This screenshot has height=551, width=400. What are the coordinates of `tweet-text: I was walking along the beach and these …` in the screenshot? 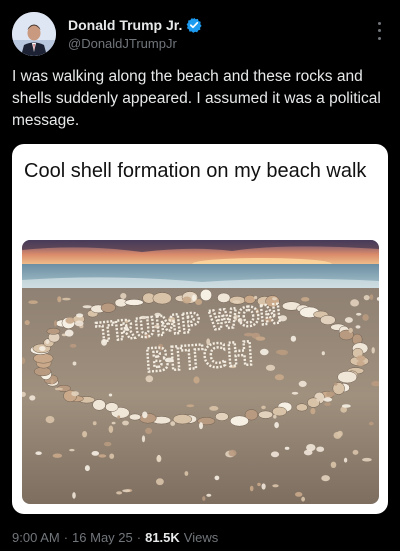 It's located at (196, 98).